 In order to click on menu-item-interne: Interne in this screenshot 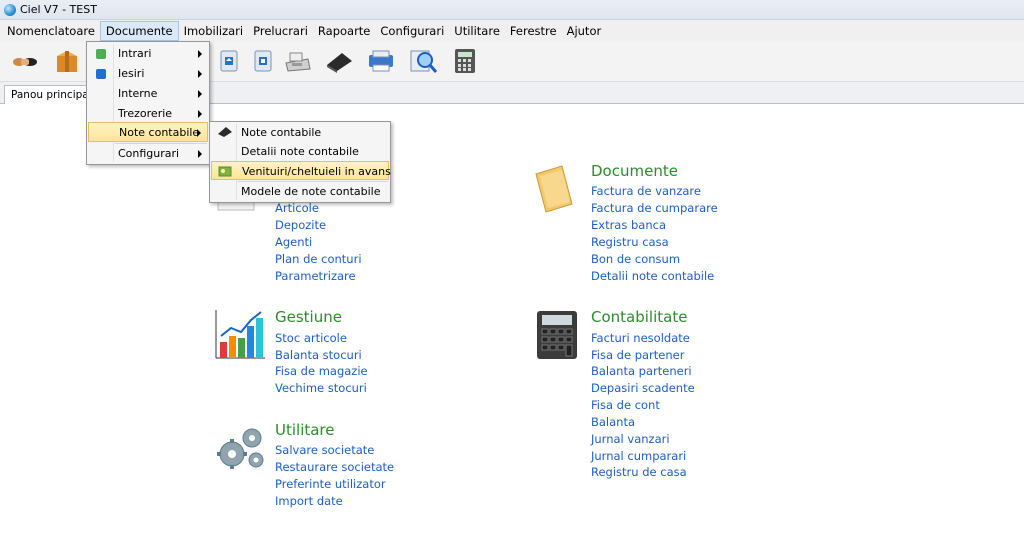, I will do `click(148, 94)`.